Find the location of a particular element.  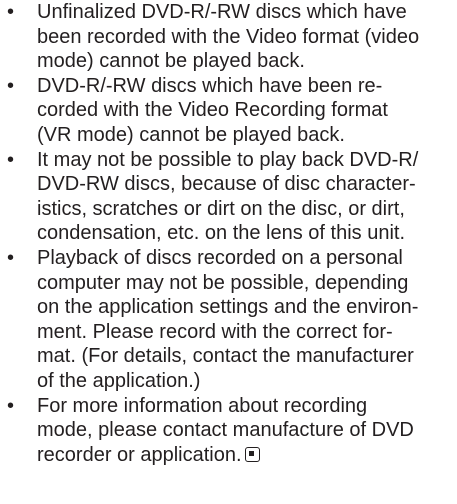

list-item-line: For more information about recording is located at coordinates (202, 405).